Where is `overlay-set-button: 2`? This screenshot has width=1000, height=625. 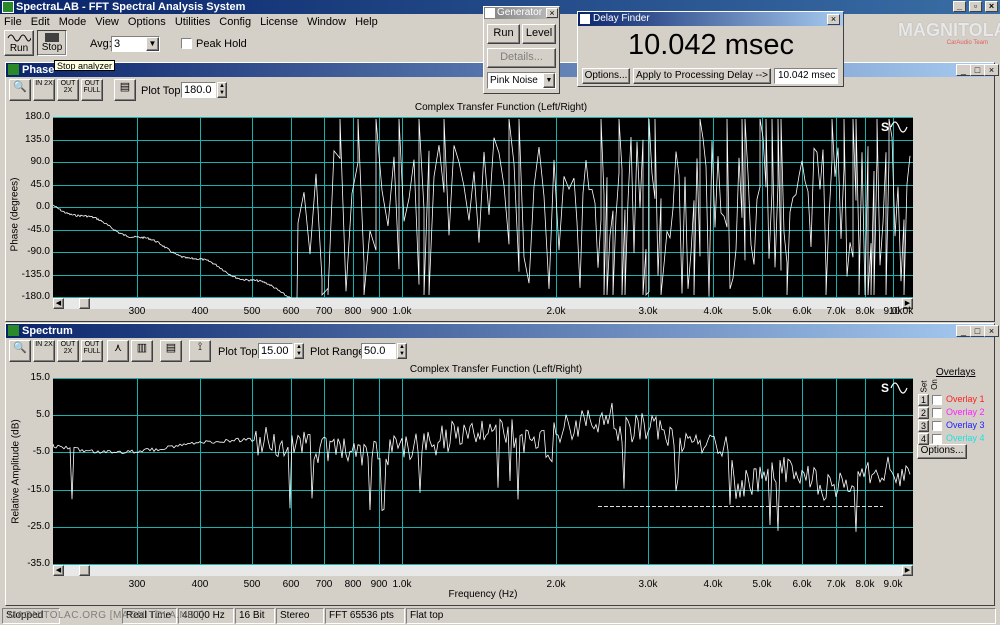 overlay-set-button: 2 is located at coordinates (923, 413).